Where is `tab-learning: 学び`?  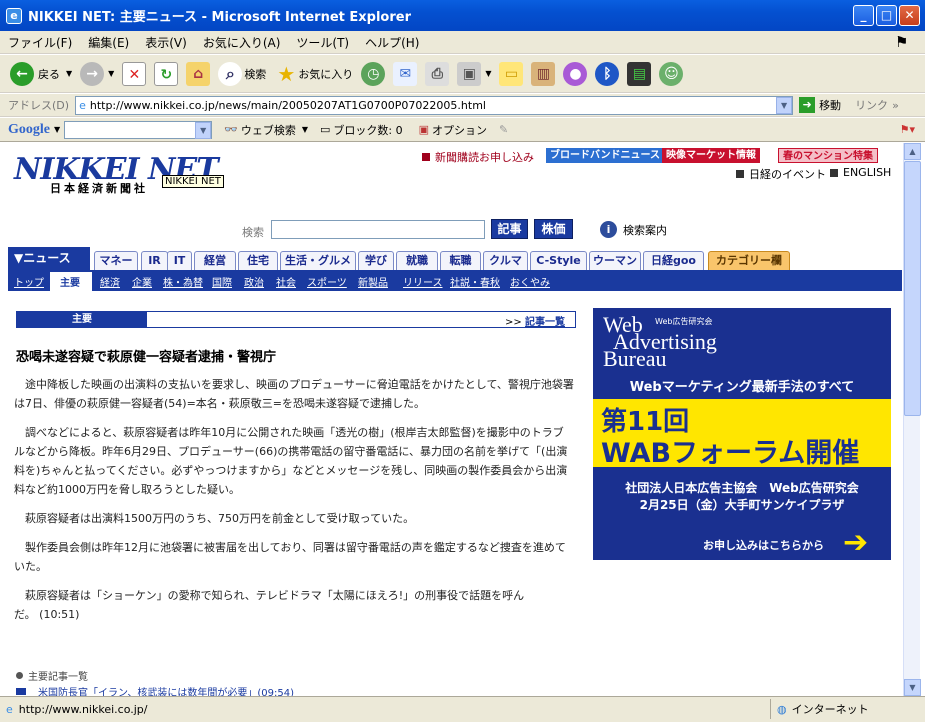
tab-learning: 学び is located at coordinates (376, 260).